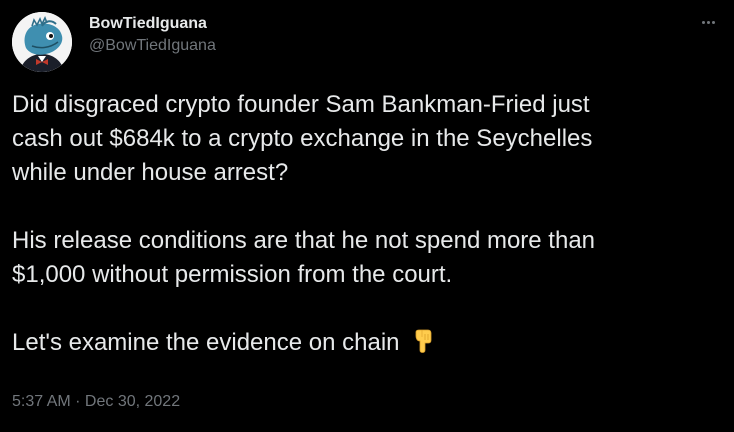 Image resolution: width=734 pixels, height=432 pixels. Describe the element at coordinates (423, 341) in the screenshot. I see `pointing-down-hand-icon` at that location.